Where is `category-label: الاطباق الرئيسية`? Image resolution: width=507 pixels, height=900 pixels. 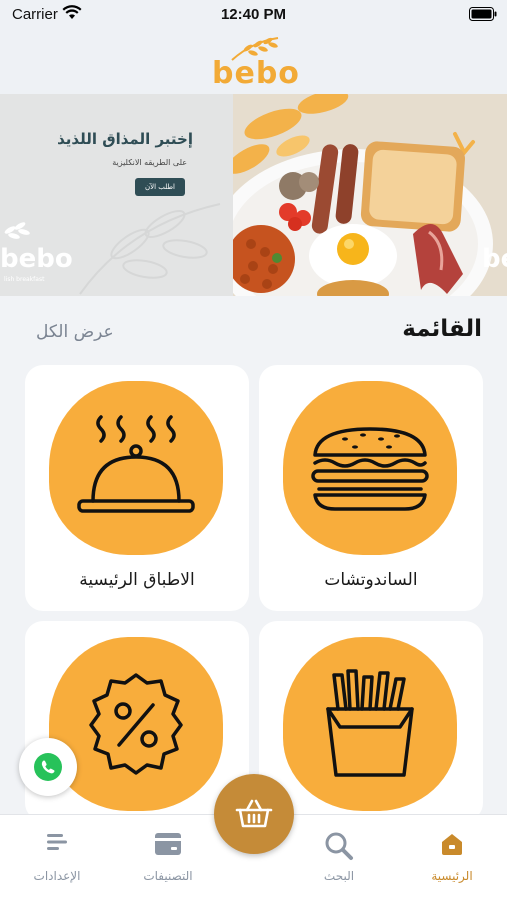 category-label: الاطباق الرئيسية is located at coordinates (137, 580).